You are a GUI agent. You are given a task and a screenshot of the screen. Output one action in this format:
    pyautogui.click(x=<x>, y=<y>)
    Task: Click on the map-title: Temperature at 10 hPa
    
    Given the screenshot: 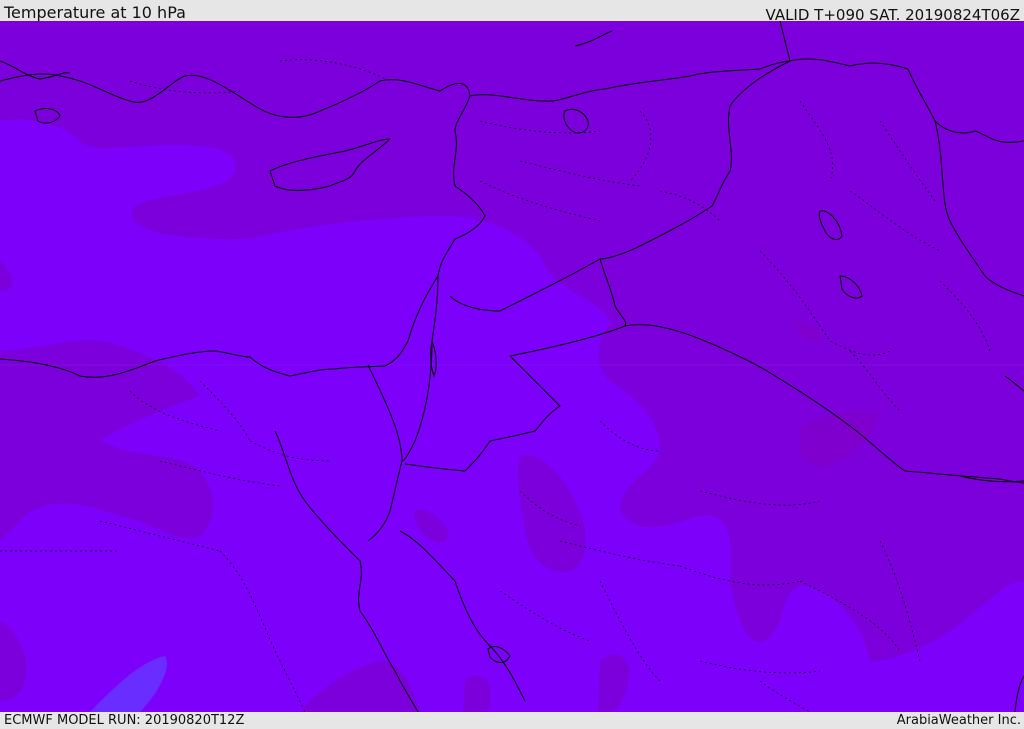 What is the action you would take?
    pyautogui.click(x=95, y=12)
    